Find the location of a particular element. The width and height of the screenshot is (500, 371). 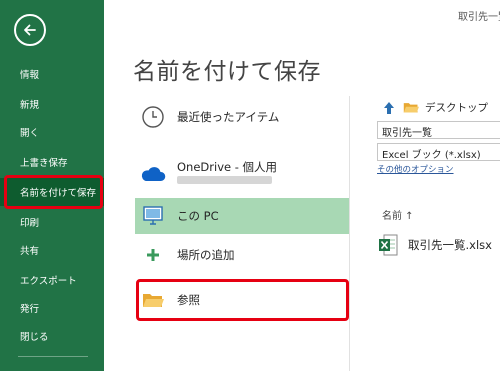

nav-new: 新規 is located at coordinates (52, 104).